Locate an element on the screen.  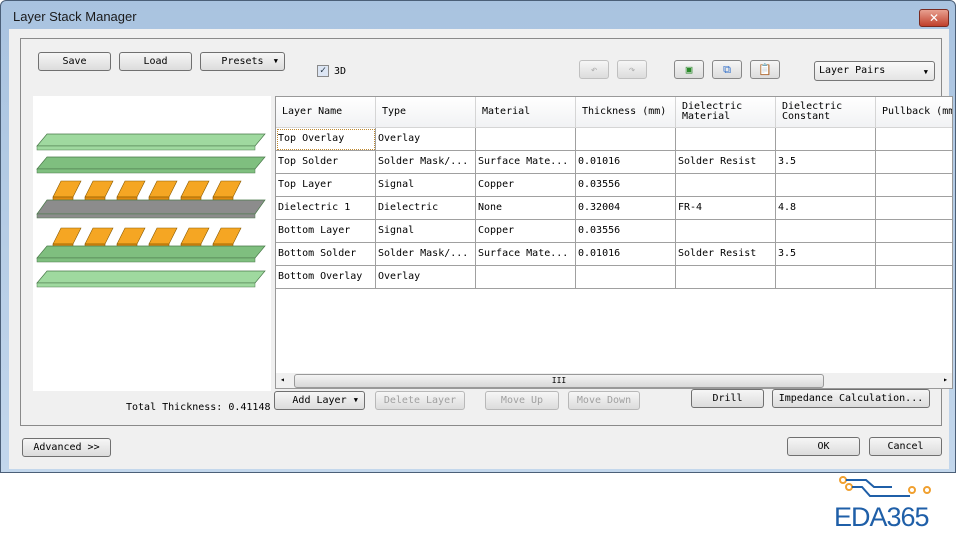
total-thickness: Total Thickness: 0.41148 is located at coordinates (198, 407).